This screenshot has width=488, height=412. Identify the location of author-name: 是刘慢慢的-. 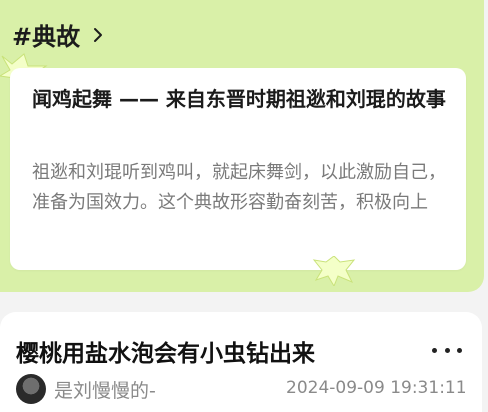
(105, 389).